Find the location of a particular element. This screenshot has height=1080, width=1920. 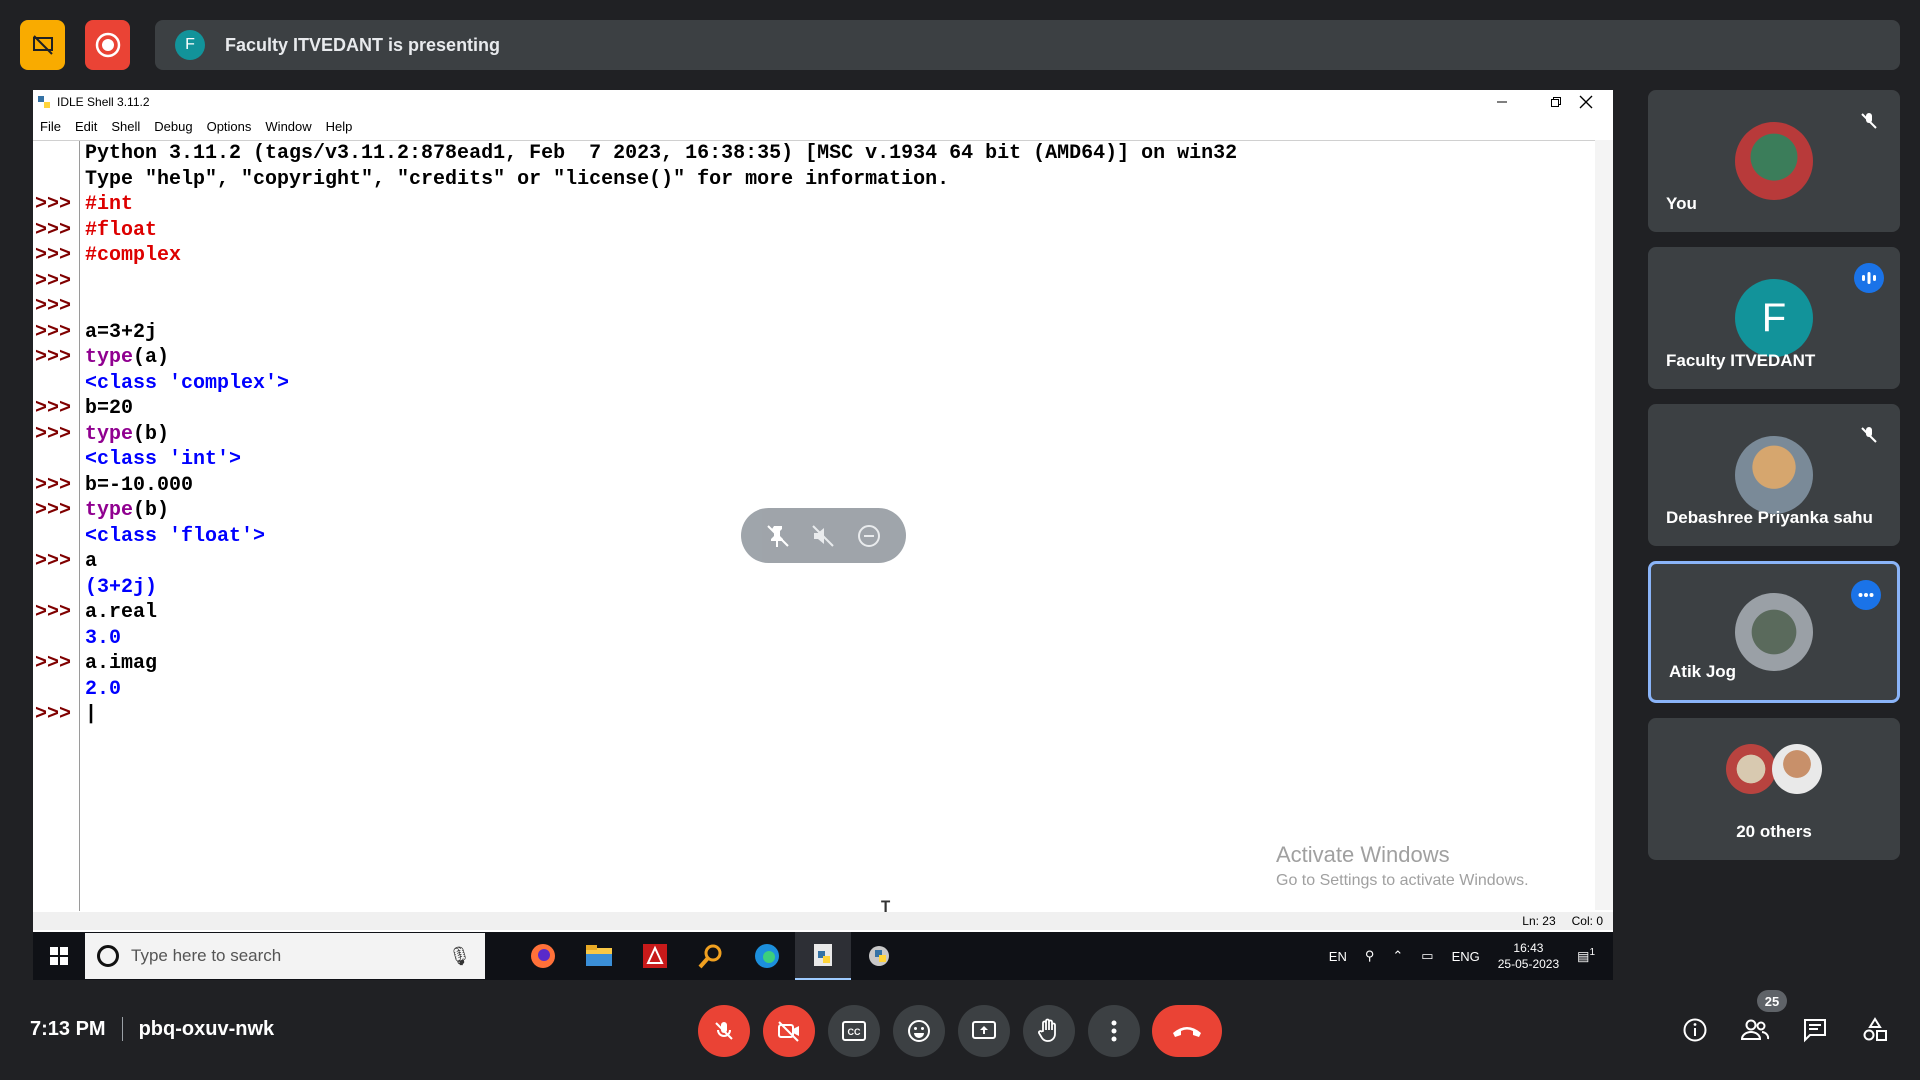

participant-tile-others: 20 others is located at coordinates (1774, 789).